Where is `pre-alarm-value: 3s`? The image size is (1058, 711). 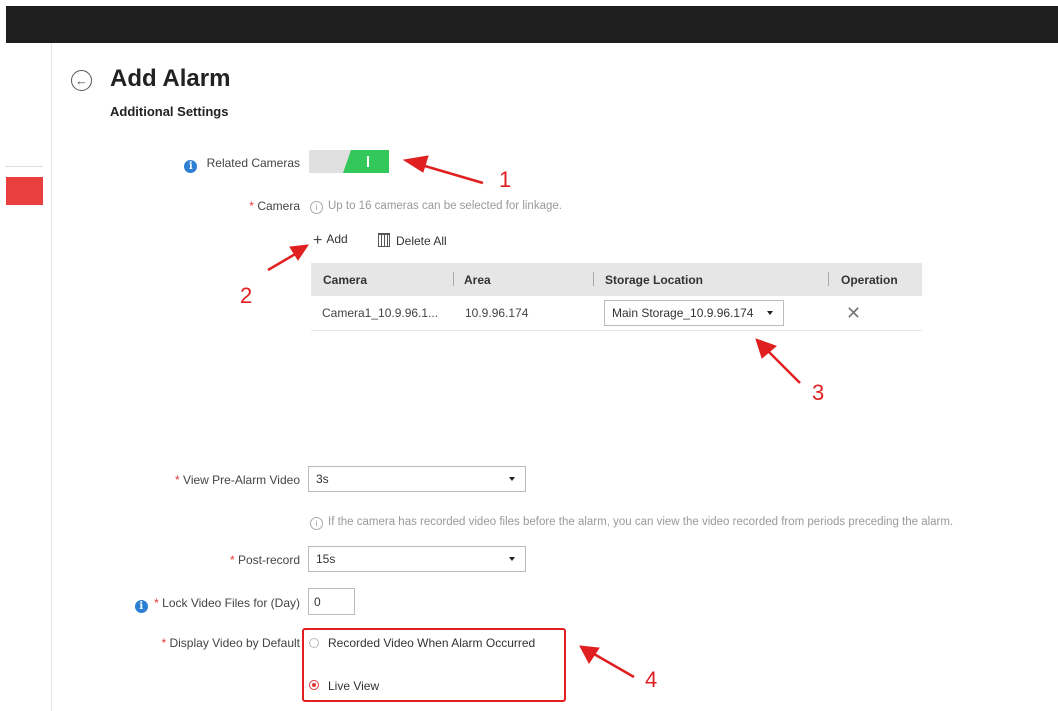 pre-alarm-value: 3s is located at coordinates (322, 479).